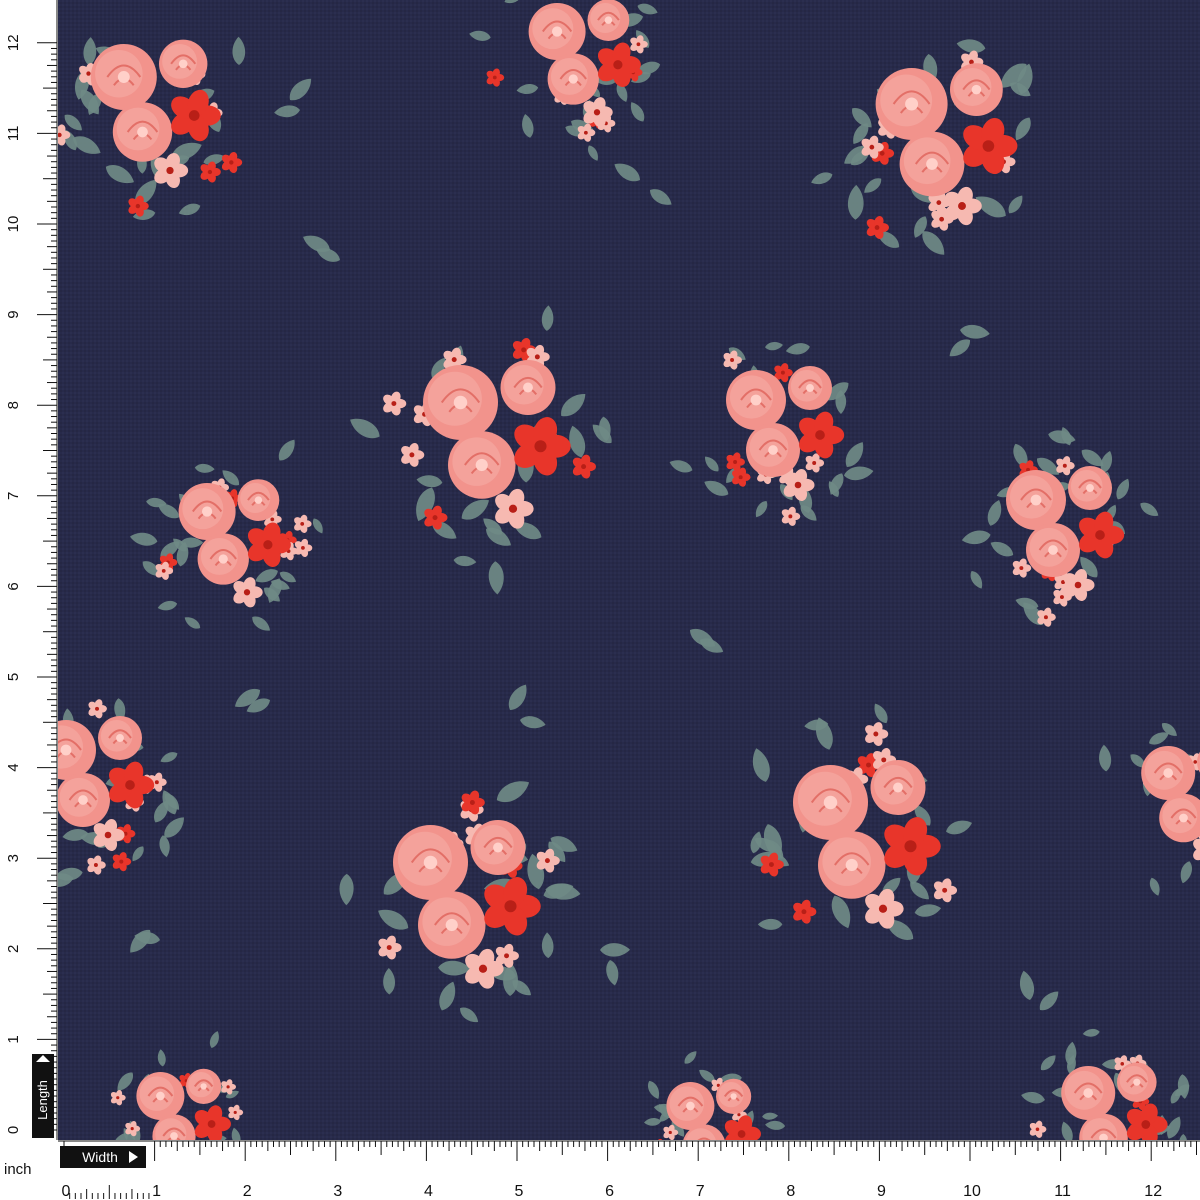  I want to click on length-number: 1, so click(13, 1039).